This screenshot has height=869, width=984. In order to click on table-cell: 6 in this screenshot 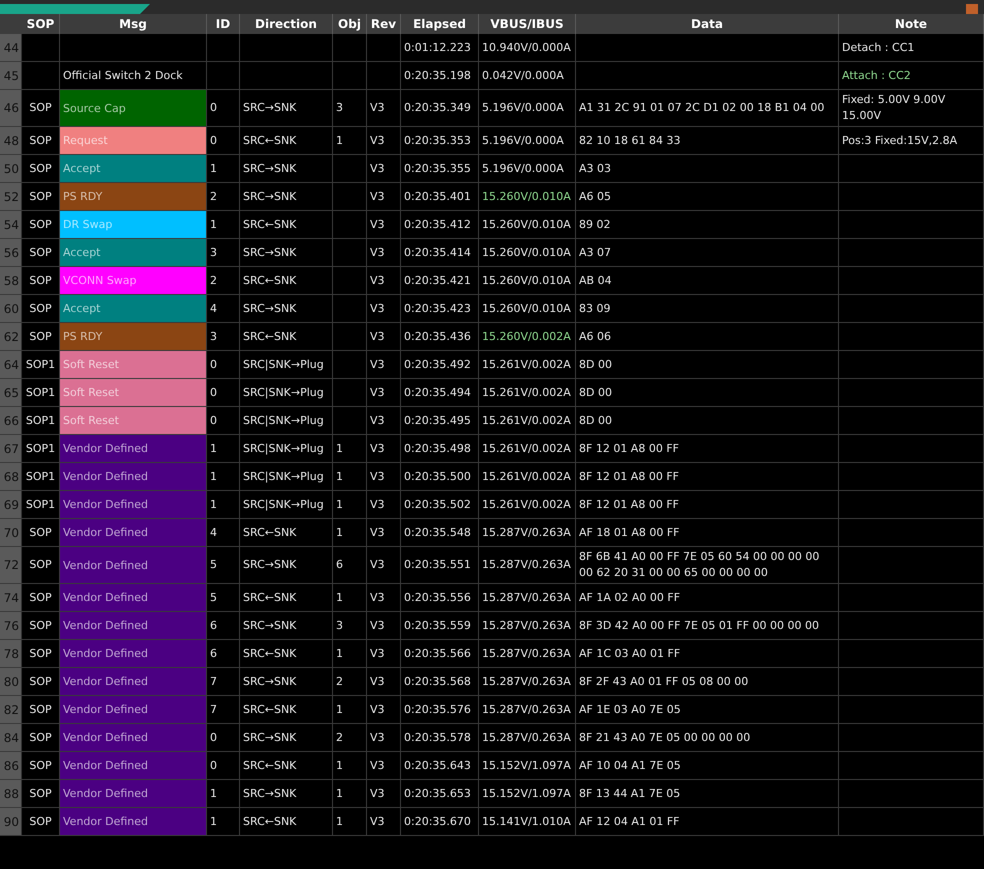, I will do `click(223, 653)`.